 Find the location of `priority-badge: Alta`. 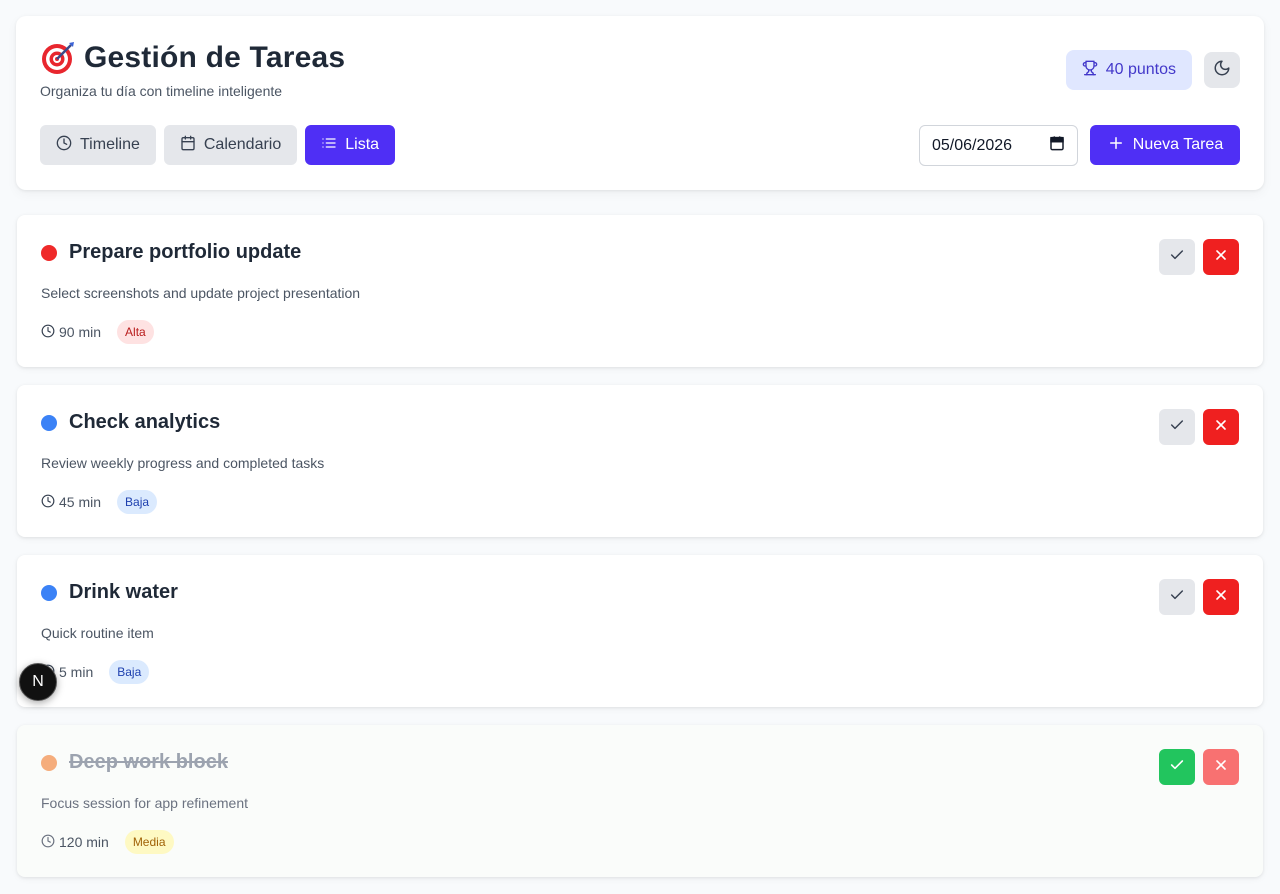

priority-badge: Alta is located at coordinates (135, 332).